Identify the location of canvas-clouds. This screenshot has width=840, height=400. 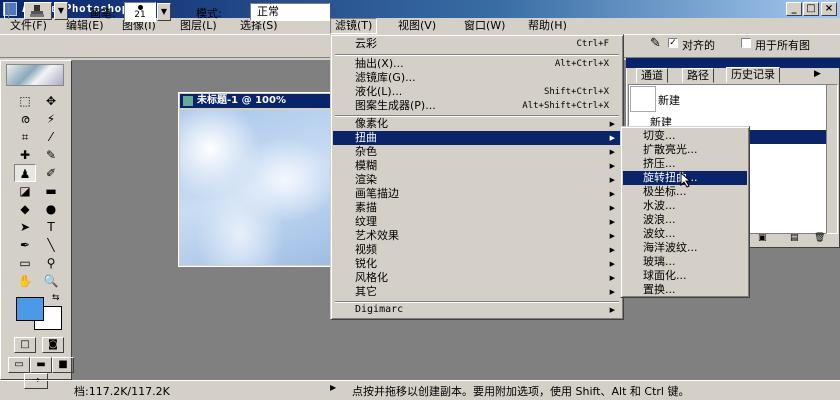
(255, 187).